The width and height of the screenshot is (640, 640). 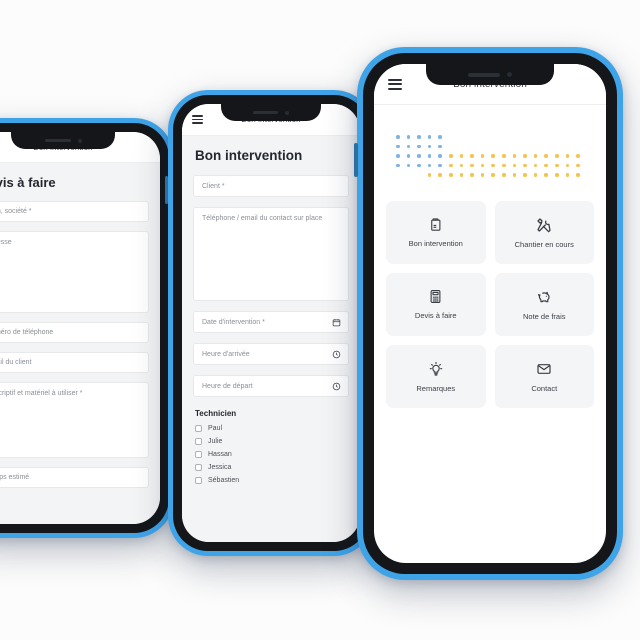 What do you see at coordinates (435, 224) in the screenshot?
I see `clipboard-icon` at bounding box center [435, 224].